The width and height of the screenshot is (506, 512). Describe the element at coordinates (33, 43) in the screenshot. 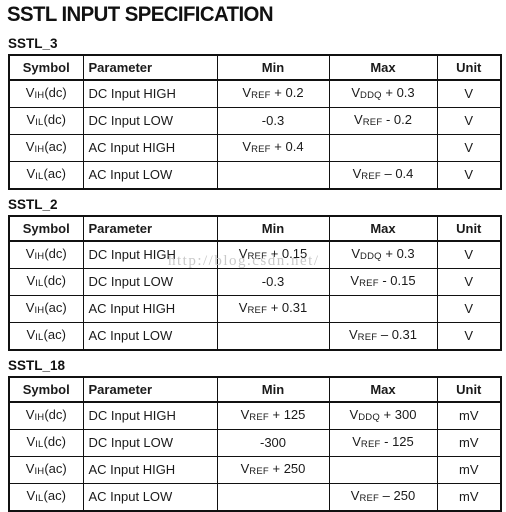

I see `section-label: SSTL_3` at that location.